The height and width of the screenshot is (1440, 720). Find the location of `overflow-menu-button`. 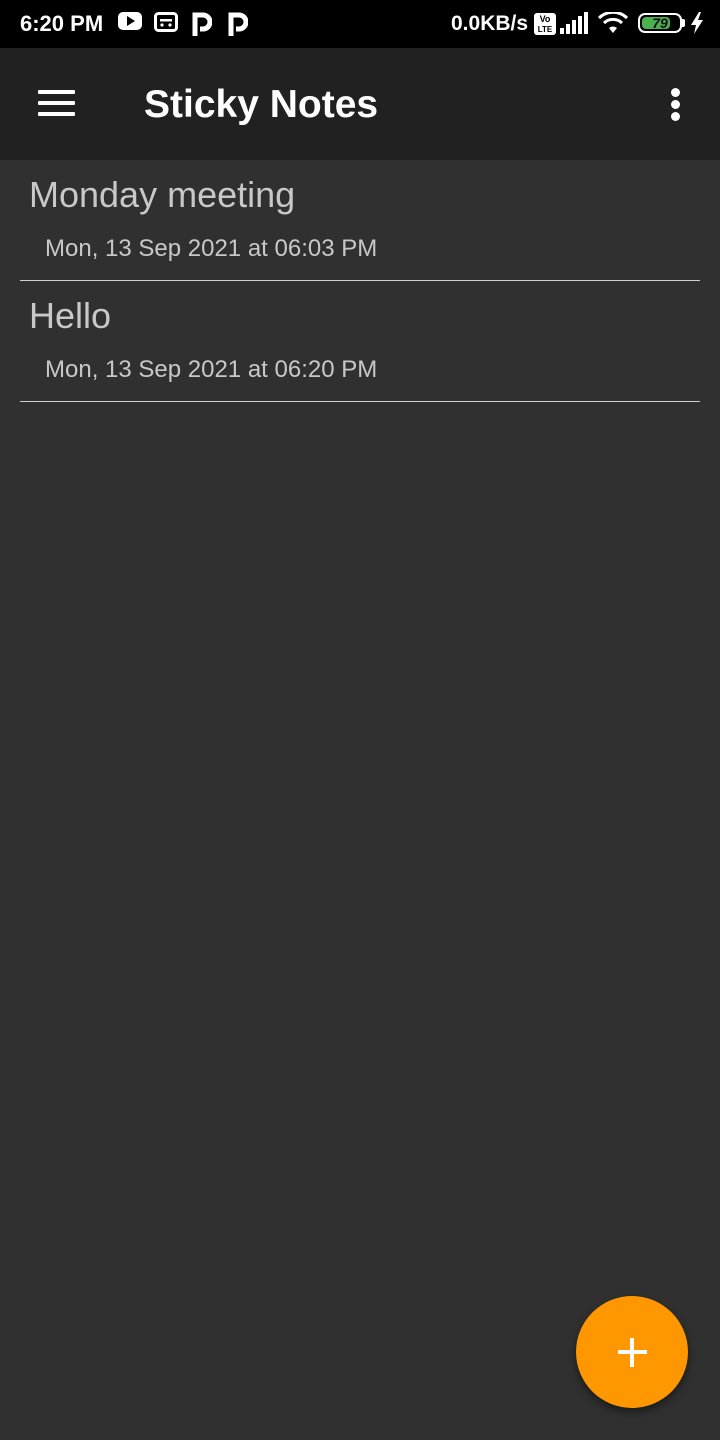

overflow-menu-button is located at coordinates (676, 104).